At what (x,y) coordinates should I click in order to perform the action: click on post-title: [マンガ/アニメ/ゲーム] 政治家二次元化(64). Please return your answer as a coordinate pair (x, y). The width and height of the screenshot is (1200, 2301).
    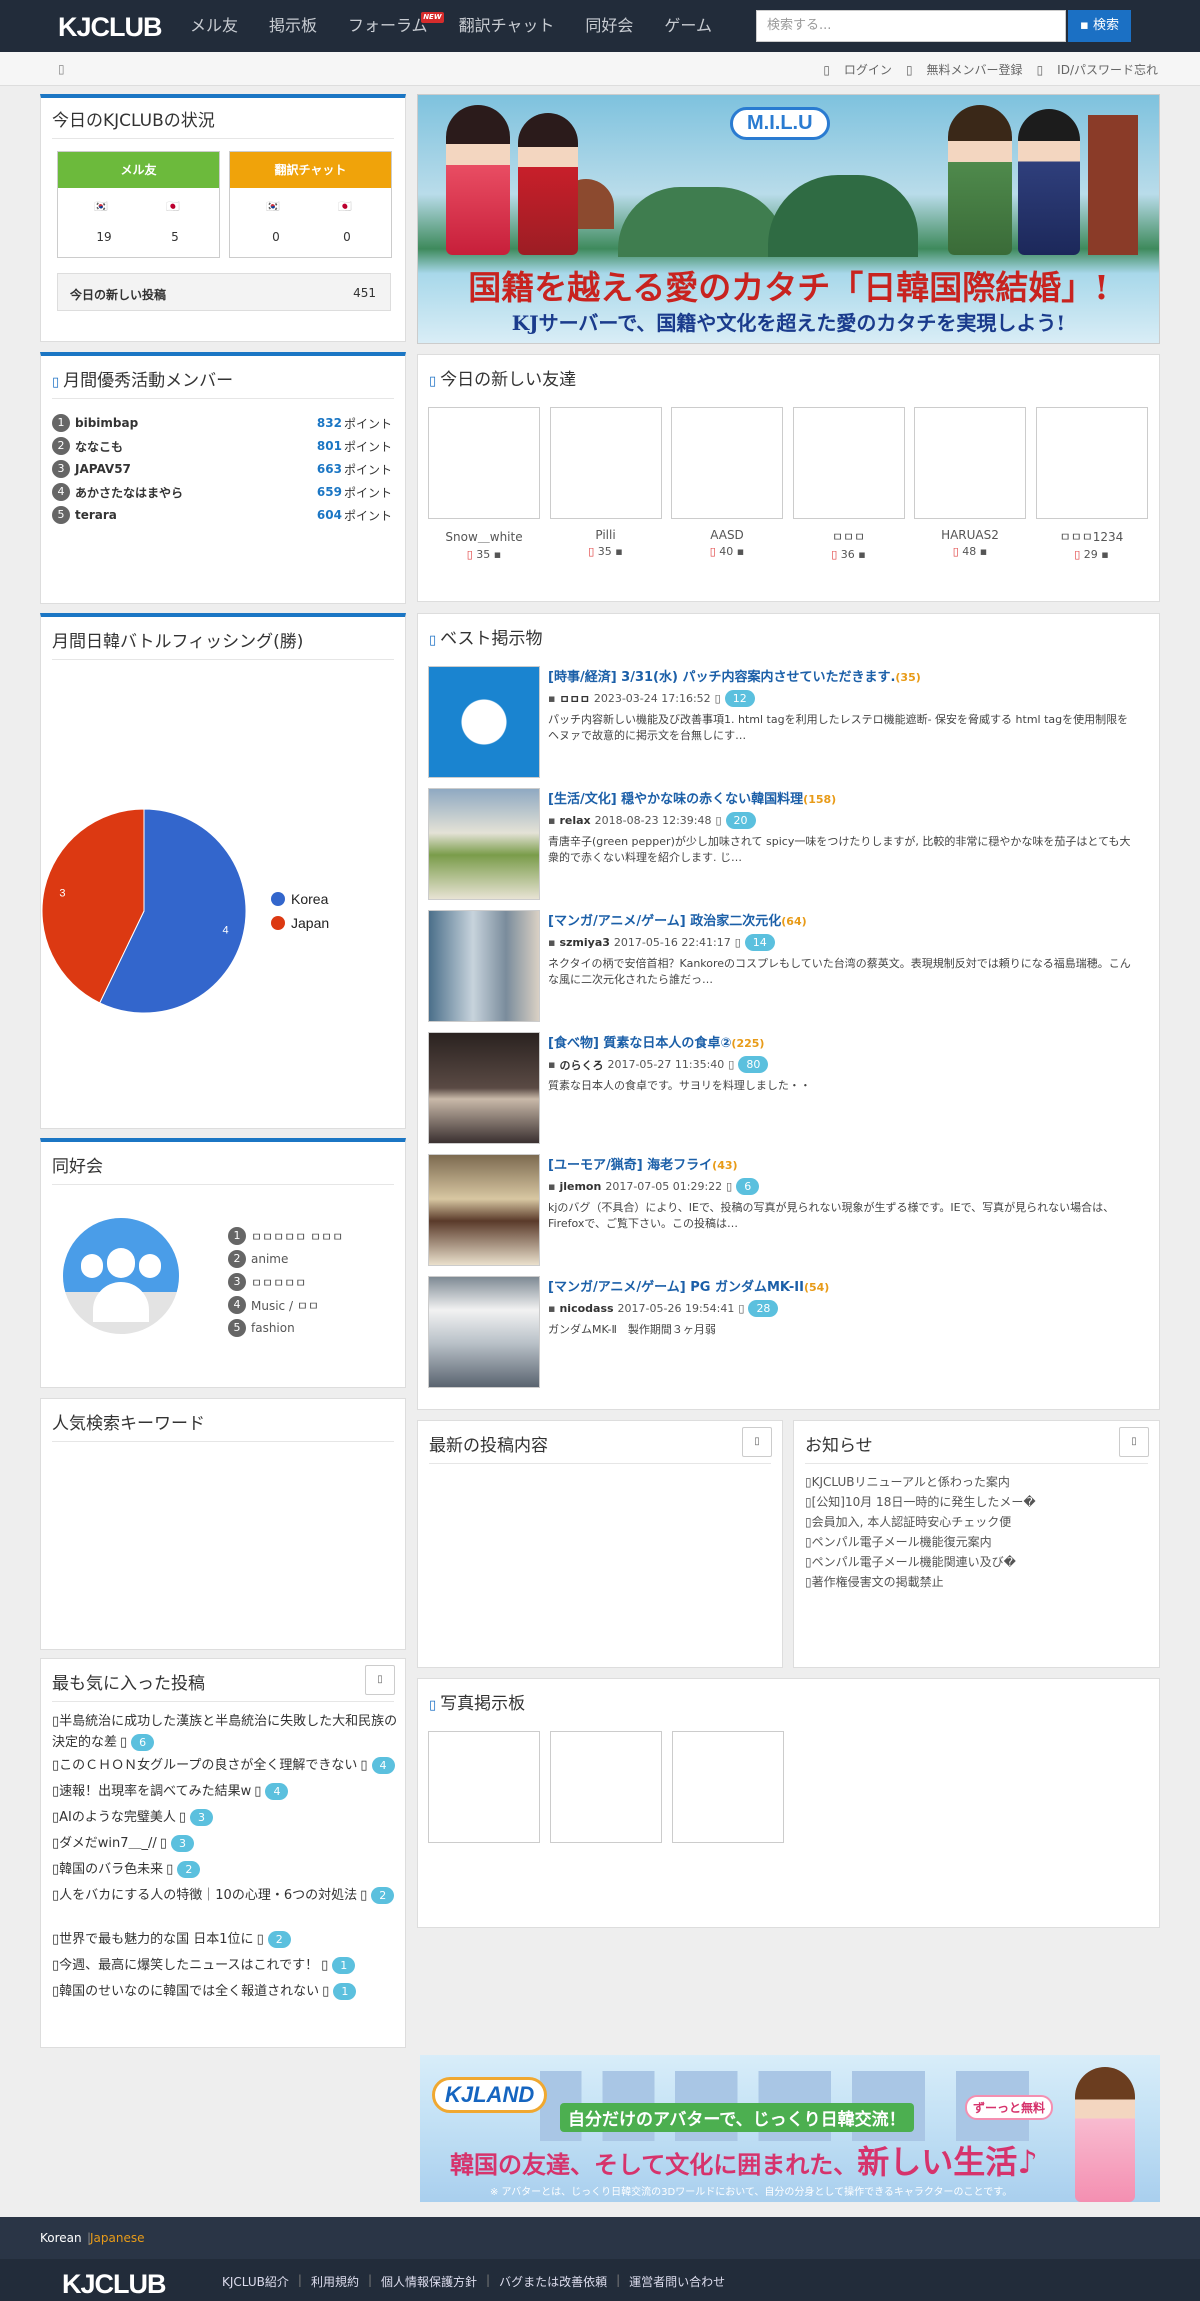
    Looking at the image, I should click on (843, 919).